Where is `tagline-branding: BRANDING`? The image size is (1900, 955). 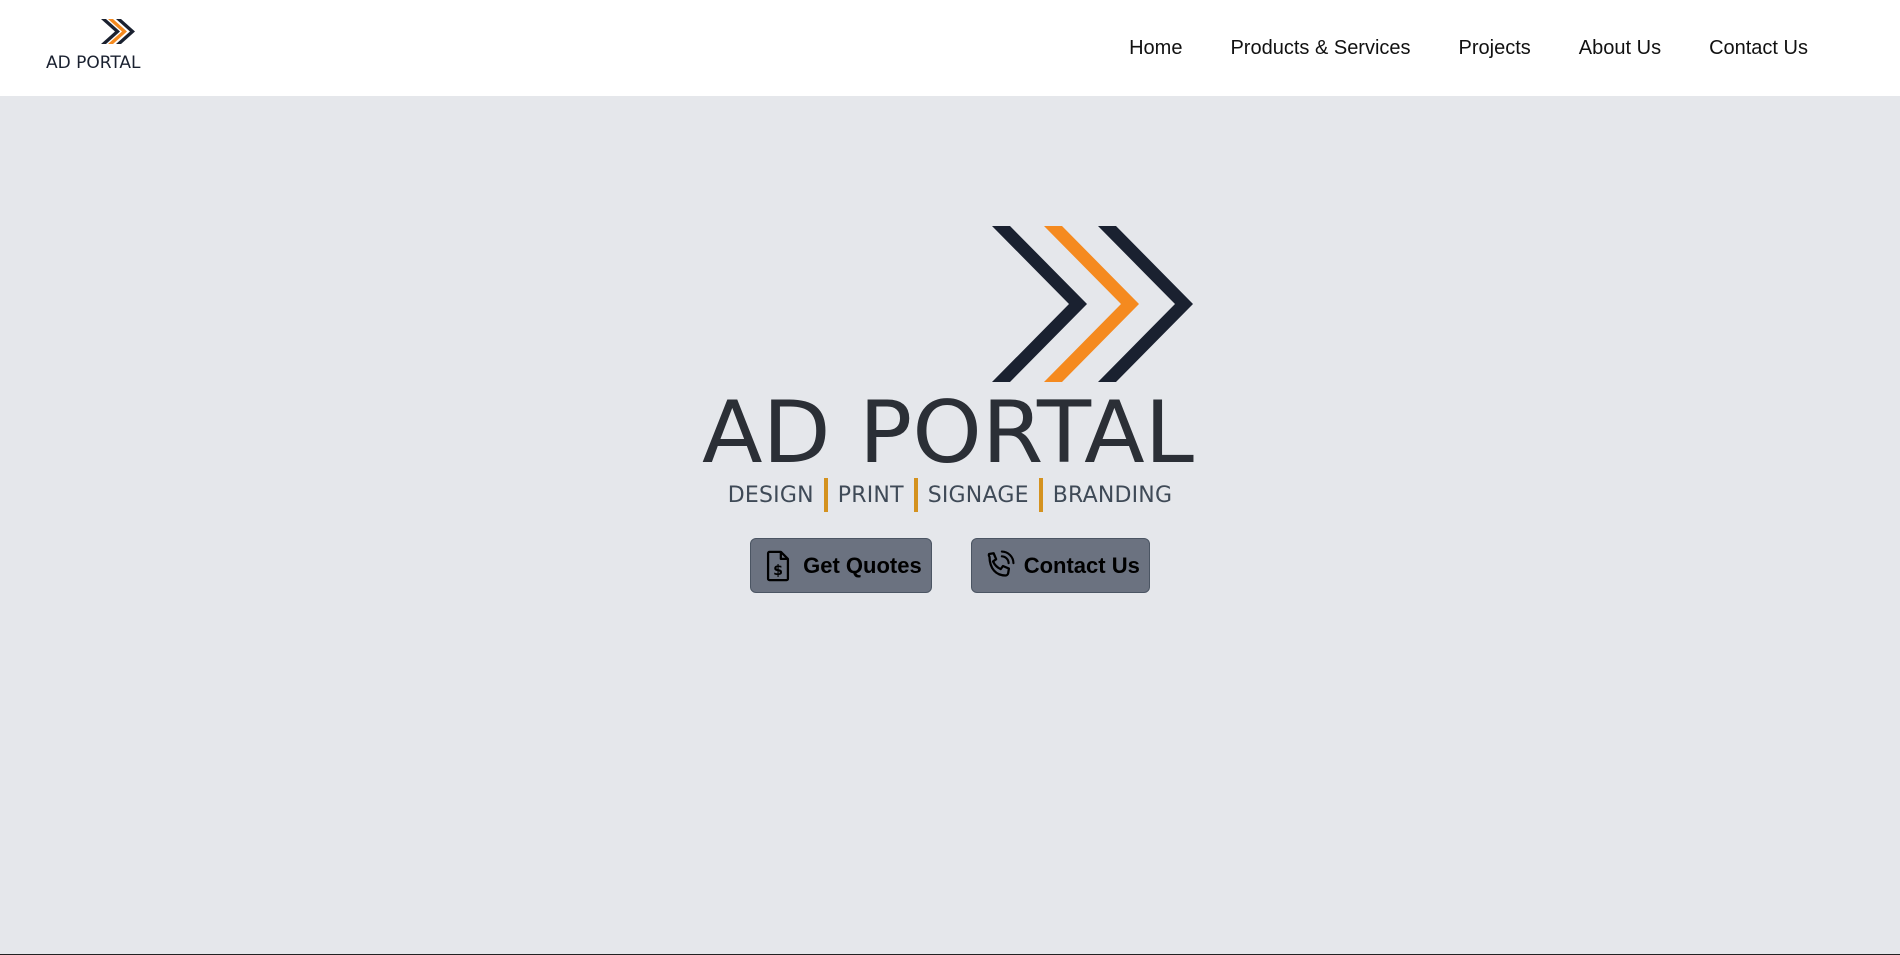
tagline-branding: BRANDING is located at coordinates (1112, 495).